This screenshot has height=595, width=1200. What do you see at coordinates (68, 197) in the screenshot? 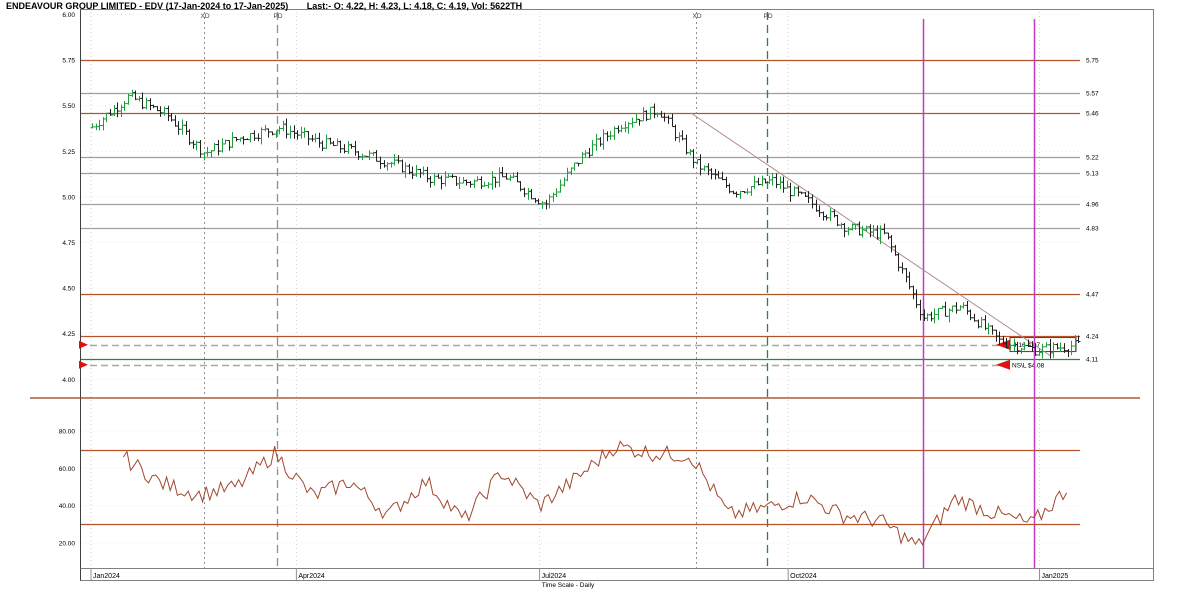
I see `price-y-tick-label: 5.00` at bounding box center [68, 197].